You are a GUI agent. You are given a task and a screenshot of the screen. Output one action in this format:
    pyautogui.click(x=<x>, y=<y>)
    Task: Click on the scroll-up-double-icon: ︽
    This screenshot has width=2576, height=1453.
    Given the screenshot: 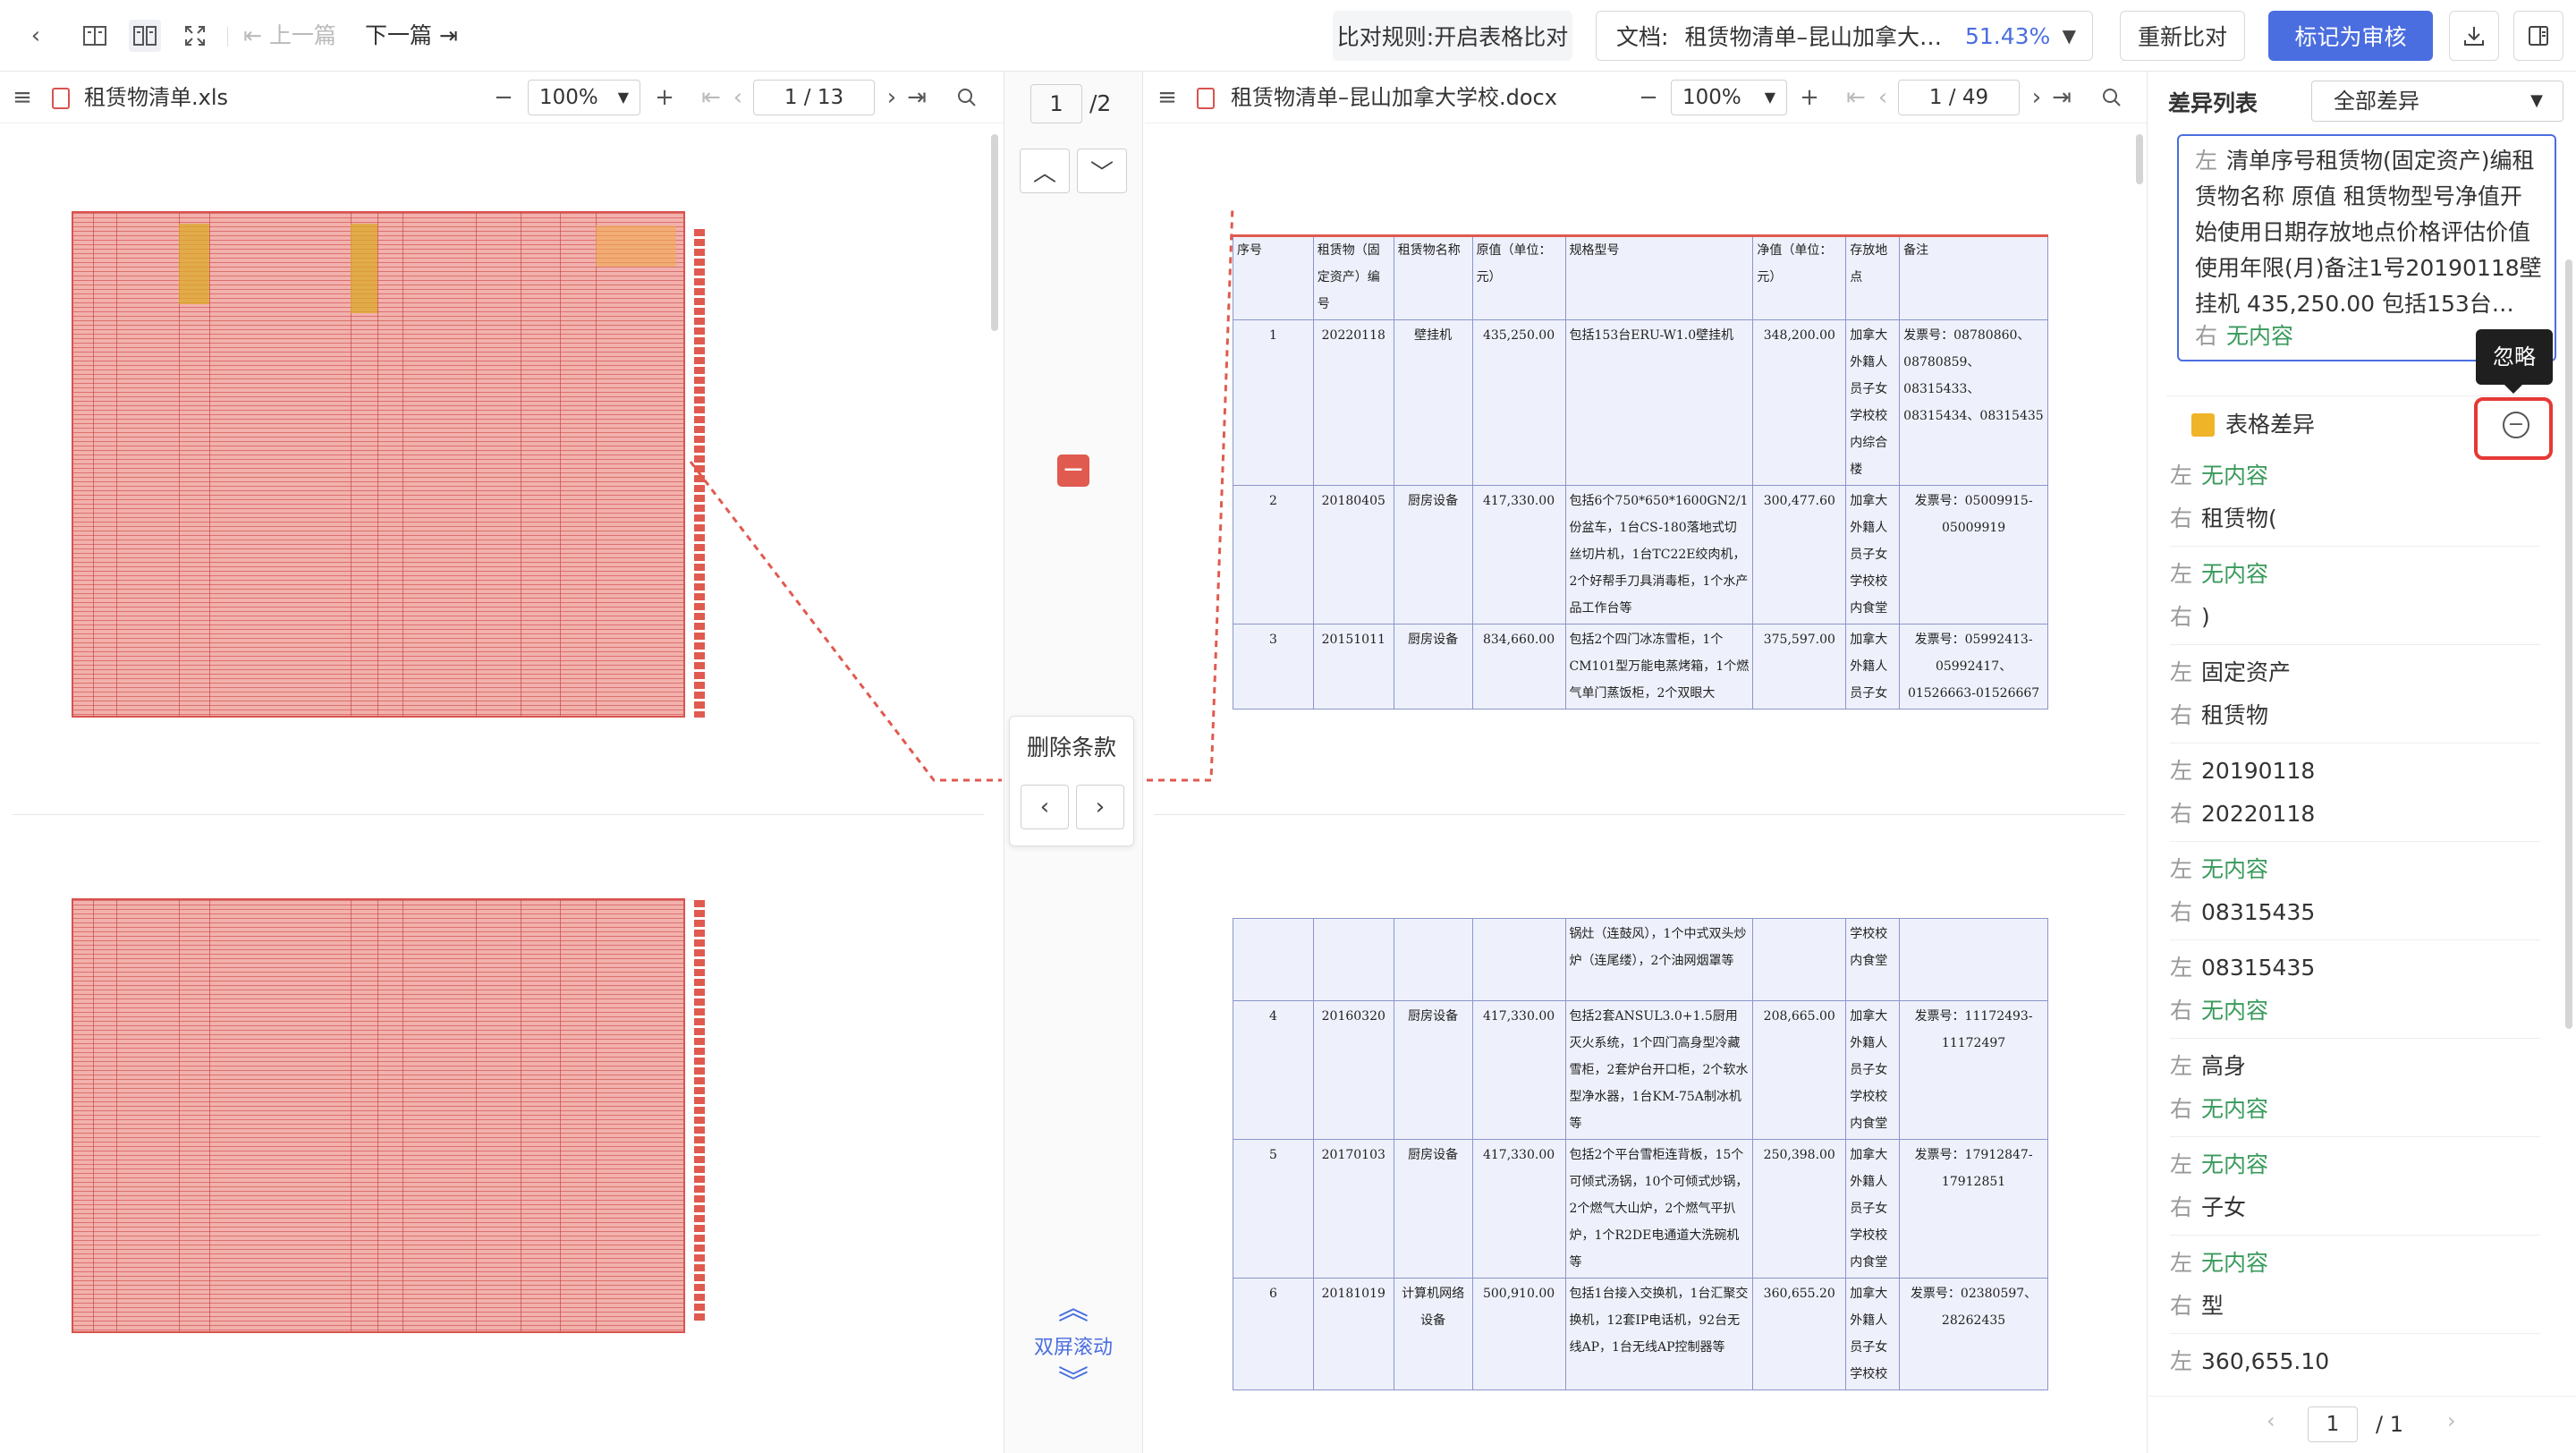 What is the action you would take?
    pyautogui.click(x=1073, y=1309)
    